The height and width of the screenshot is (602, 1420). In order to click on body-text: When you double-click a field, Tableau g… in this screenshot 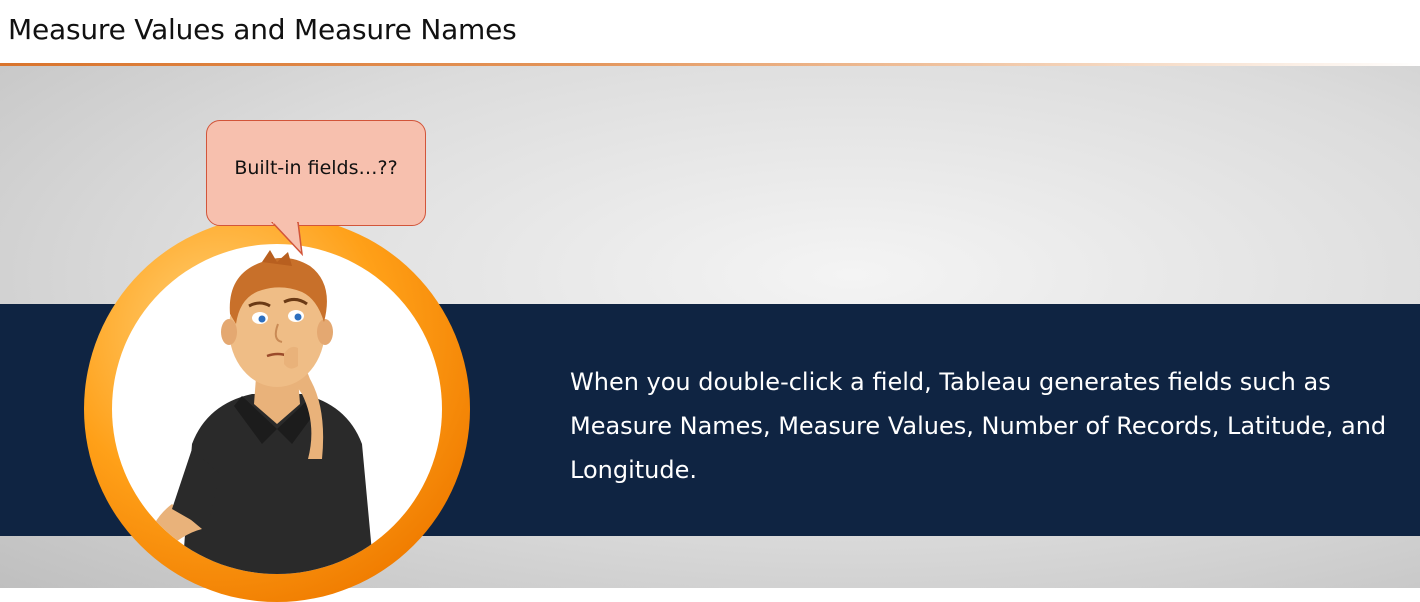, I will do `click(978, 426)`.